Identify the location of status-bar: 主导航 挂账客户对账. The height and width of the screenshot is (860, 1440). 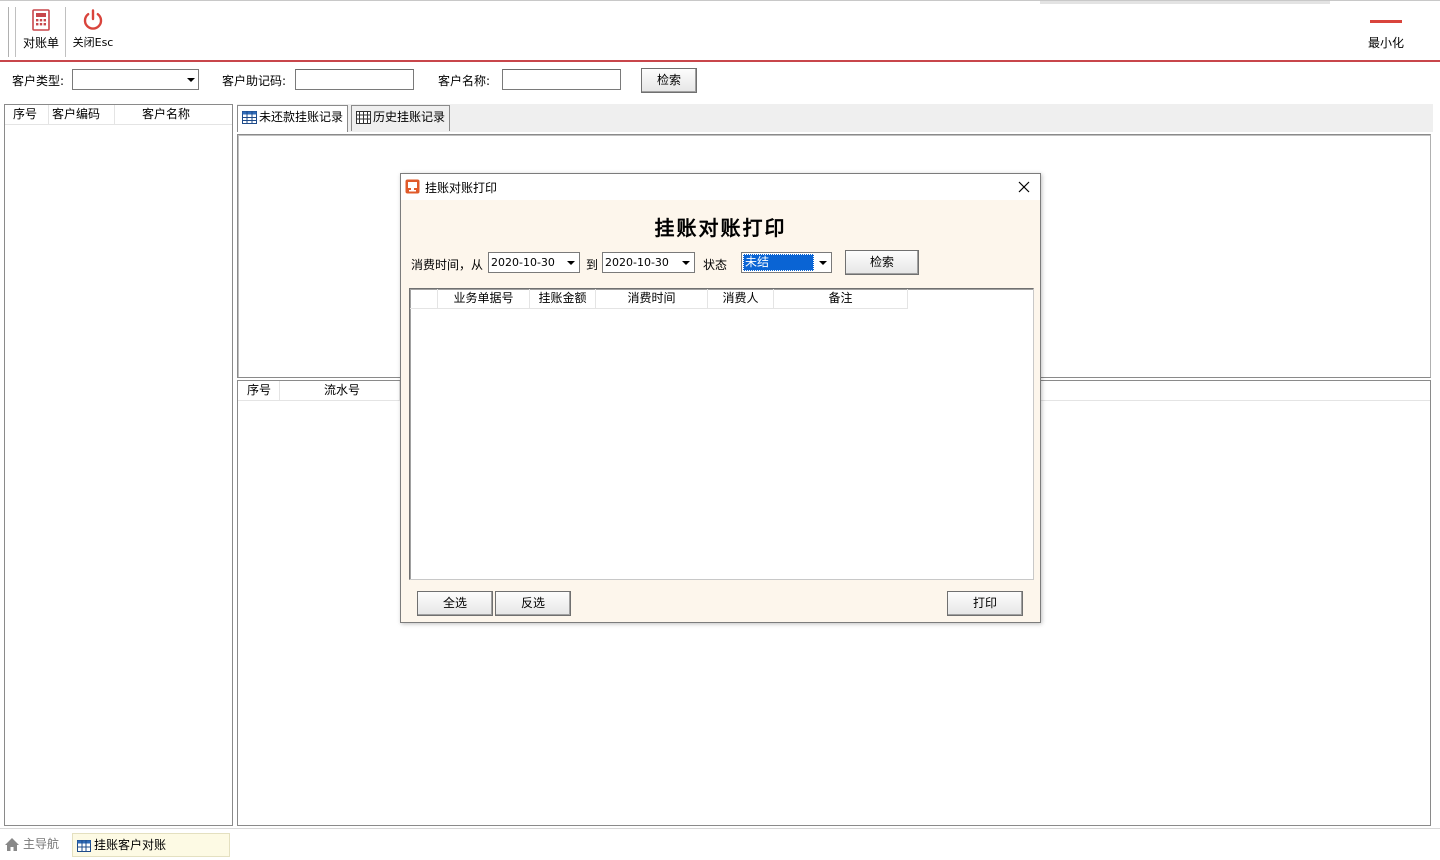
(720, 844).